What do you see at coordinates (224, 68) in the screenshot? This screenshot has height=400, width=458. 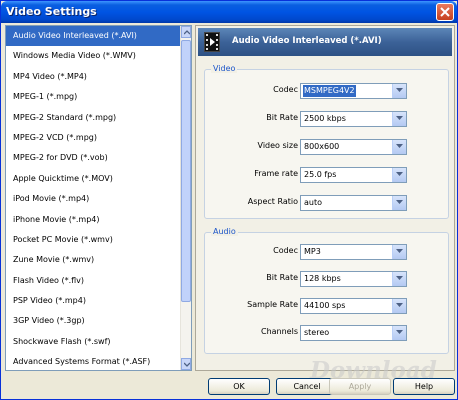 I see `video-group-label: Video` at bounding box center [224, 68].